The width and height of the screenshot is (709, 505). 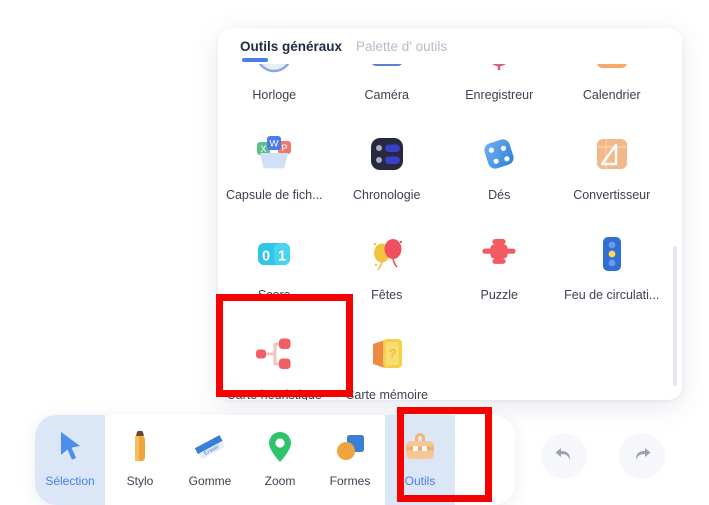 What do you see at coordinates (420, 447) in the screenshot?
I see `toolbox-icon` at bounding box center [420, 447].